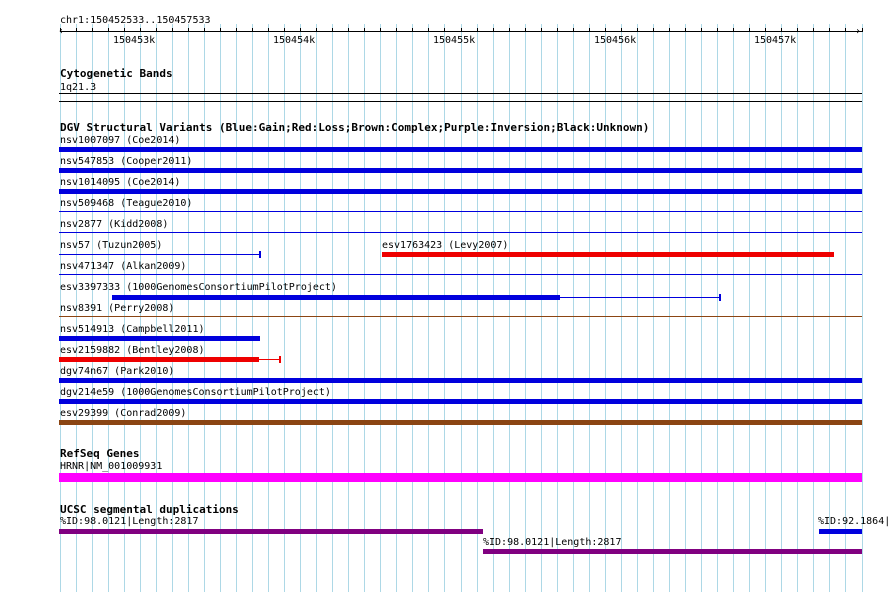 Image resolution: width=890 pixels, height=592 pixels. I want to click on feature-label: %ID:92.1864|, so click(854, 521).